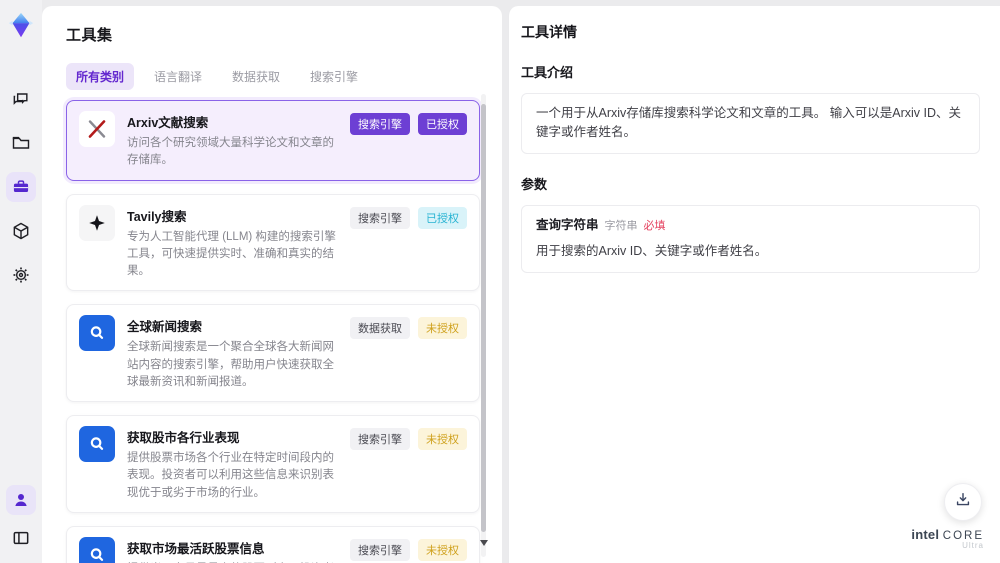  I want to click on sidebar-item-files, so click(21, 143).